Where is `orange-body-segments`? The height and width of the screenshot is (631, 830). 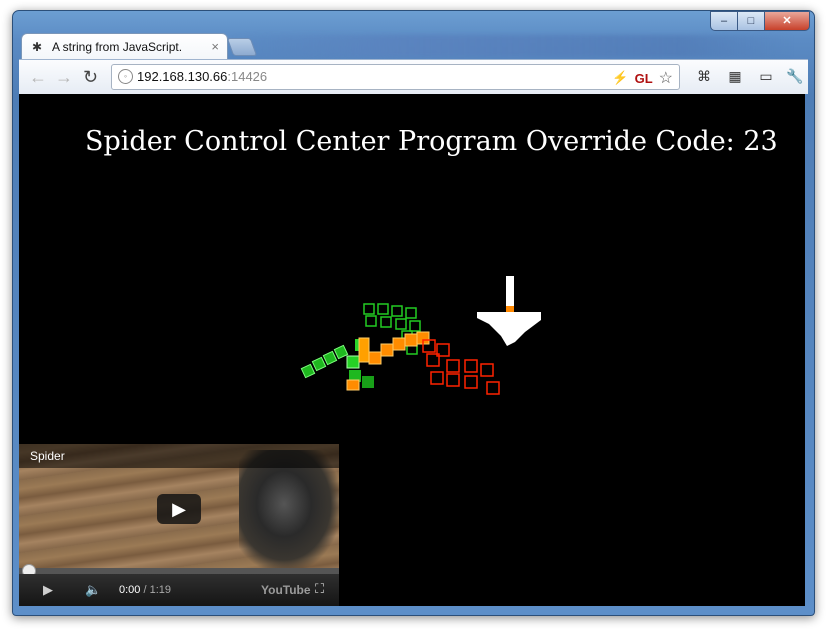 orange-body-segments is located at coordinates (388, 361).